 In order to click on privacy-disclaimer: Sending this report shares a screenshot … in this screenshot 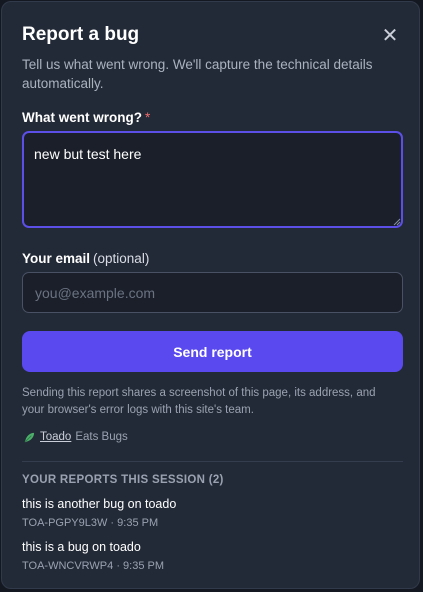, I will do `click(199, 401)`.